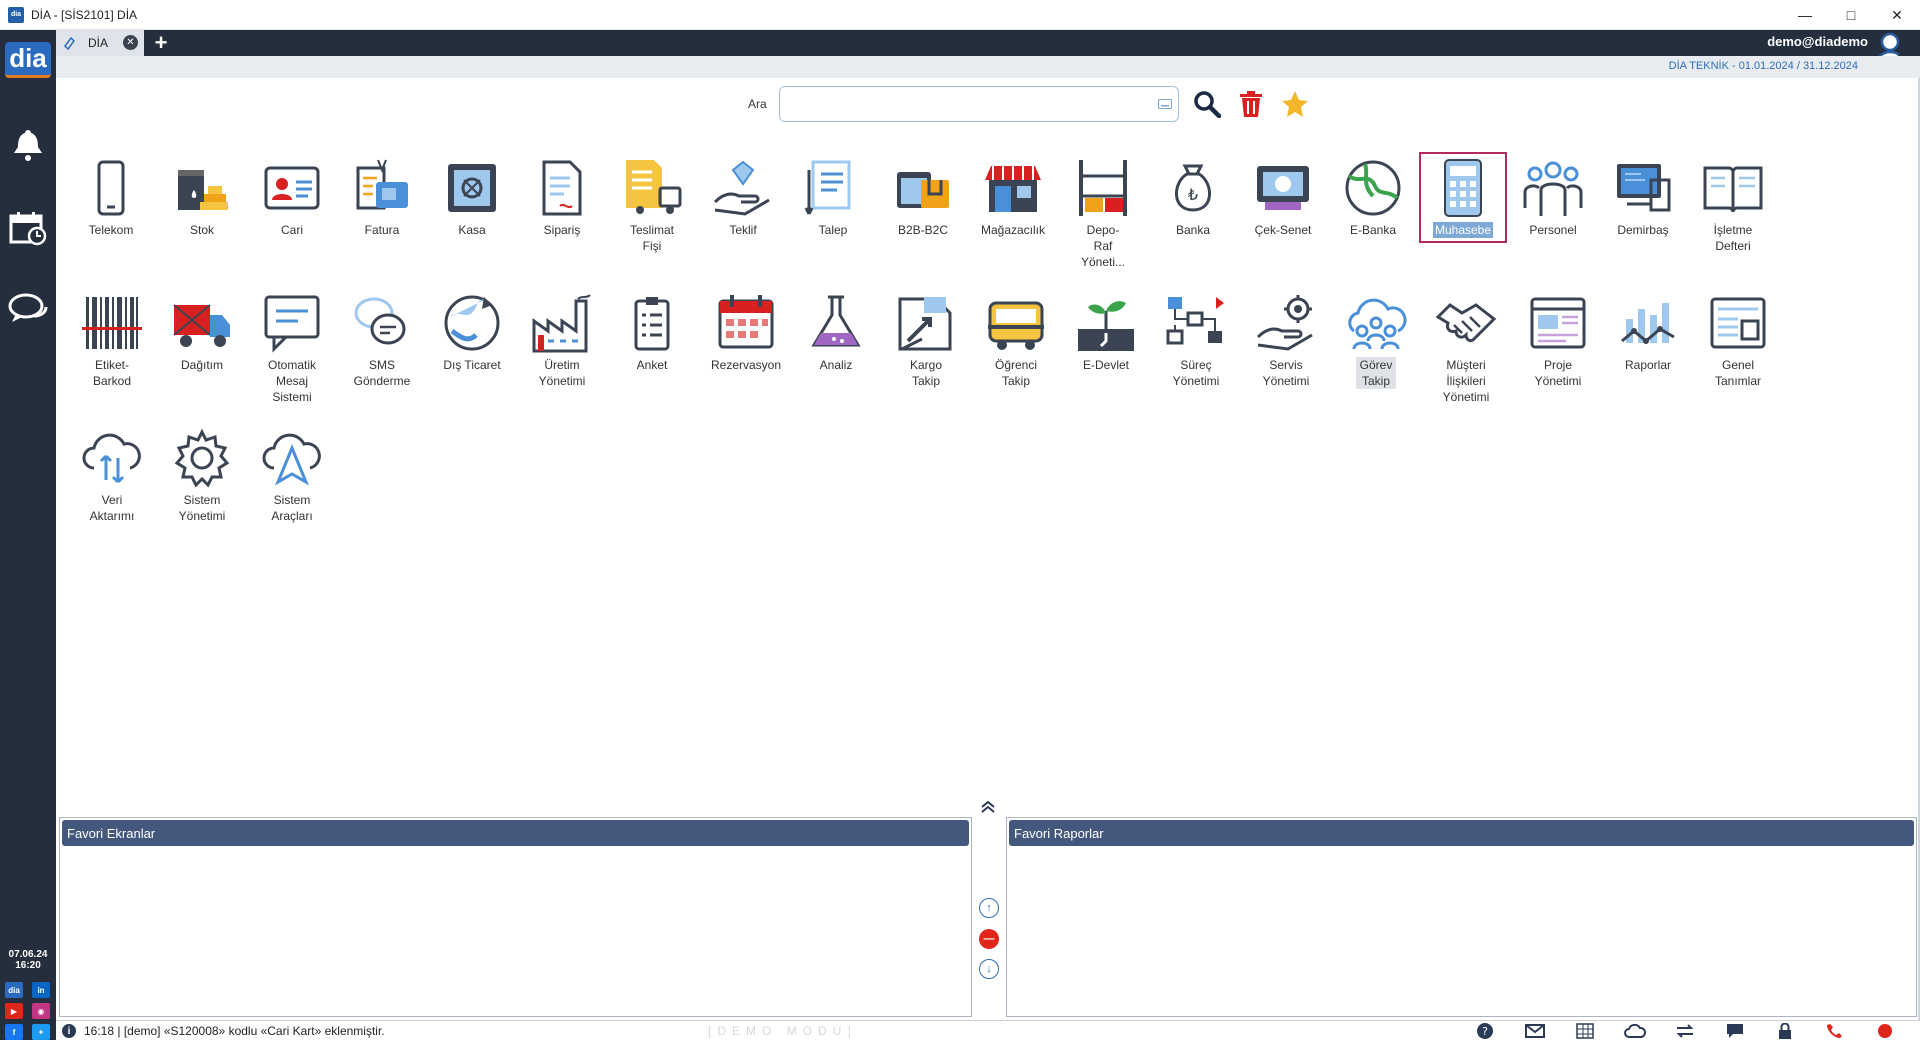 This screenshot has height=1040, width=1920. What do you see at coordinates (1785, 1031) in the screenshot?
I see `lock-icon` at bounding box center [1785, 1031].